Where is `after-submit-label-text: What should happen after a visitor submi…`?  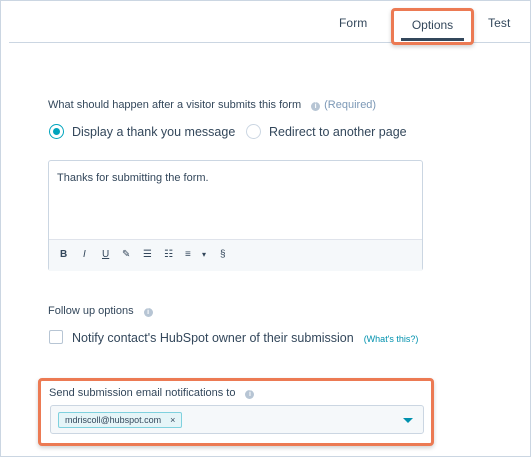
after-submit-label-text: What should happen after a visitor submi… is located at coordinates (175, 105).